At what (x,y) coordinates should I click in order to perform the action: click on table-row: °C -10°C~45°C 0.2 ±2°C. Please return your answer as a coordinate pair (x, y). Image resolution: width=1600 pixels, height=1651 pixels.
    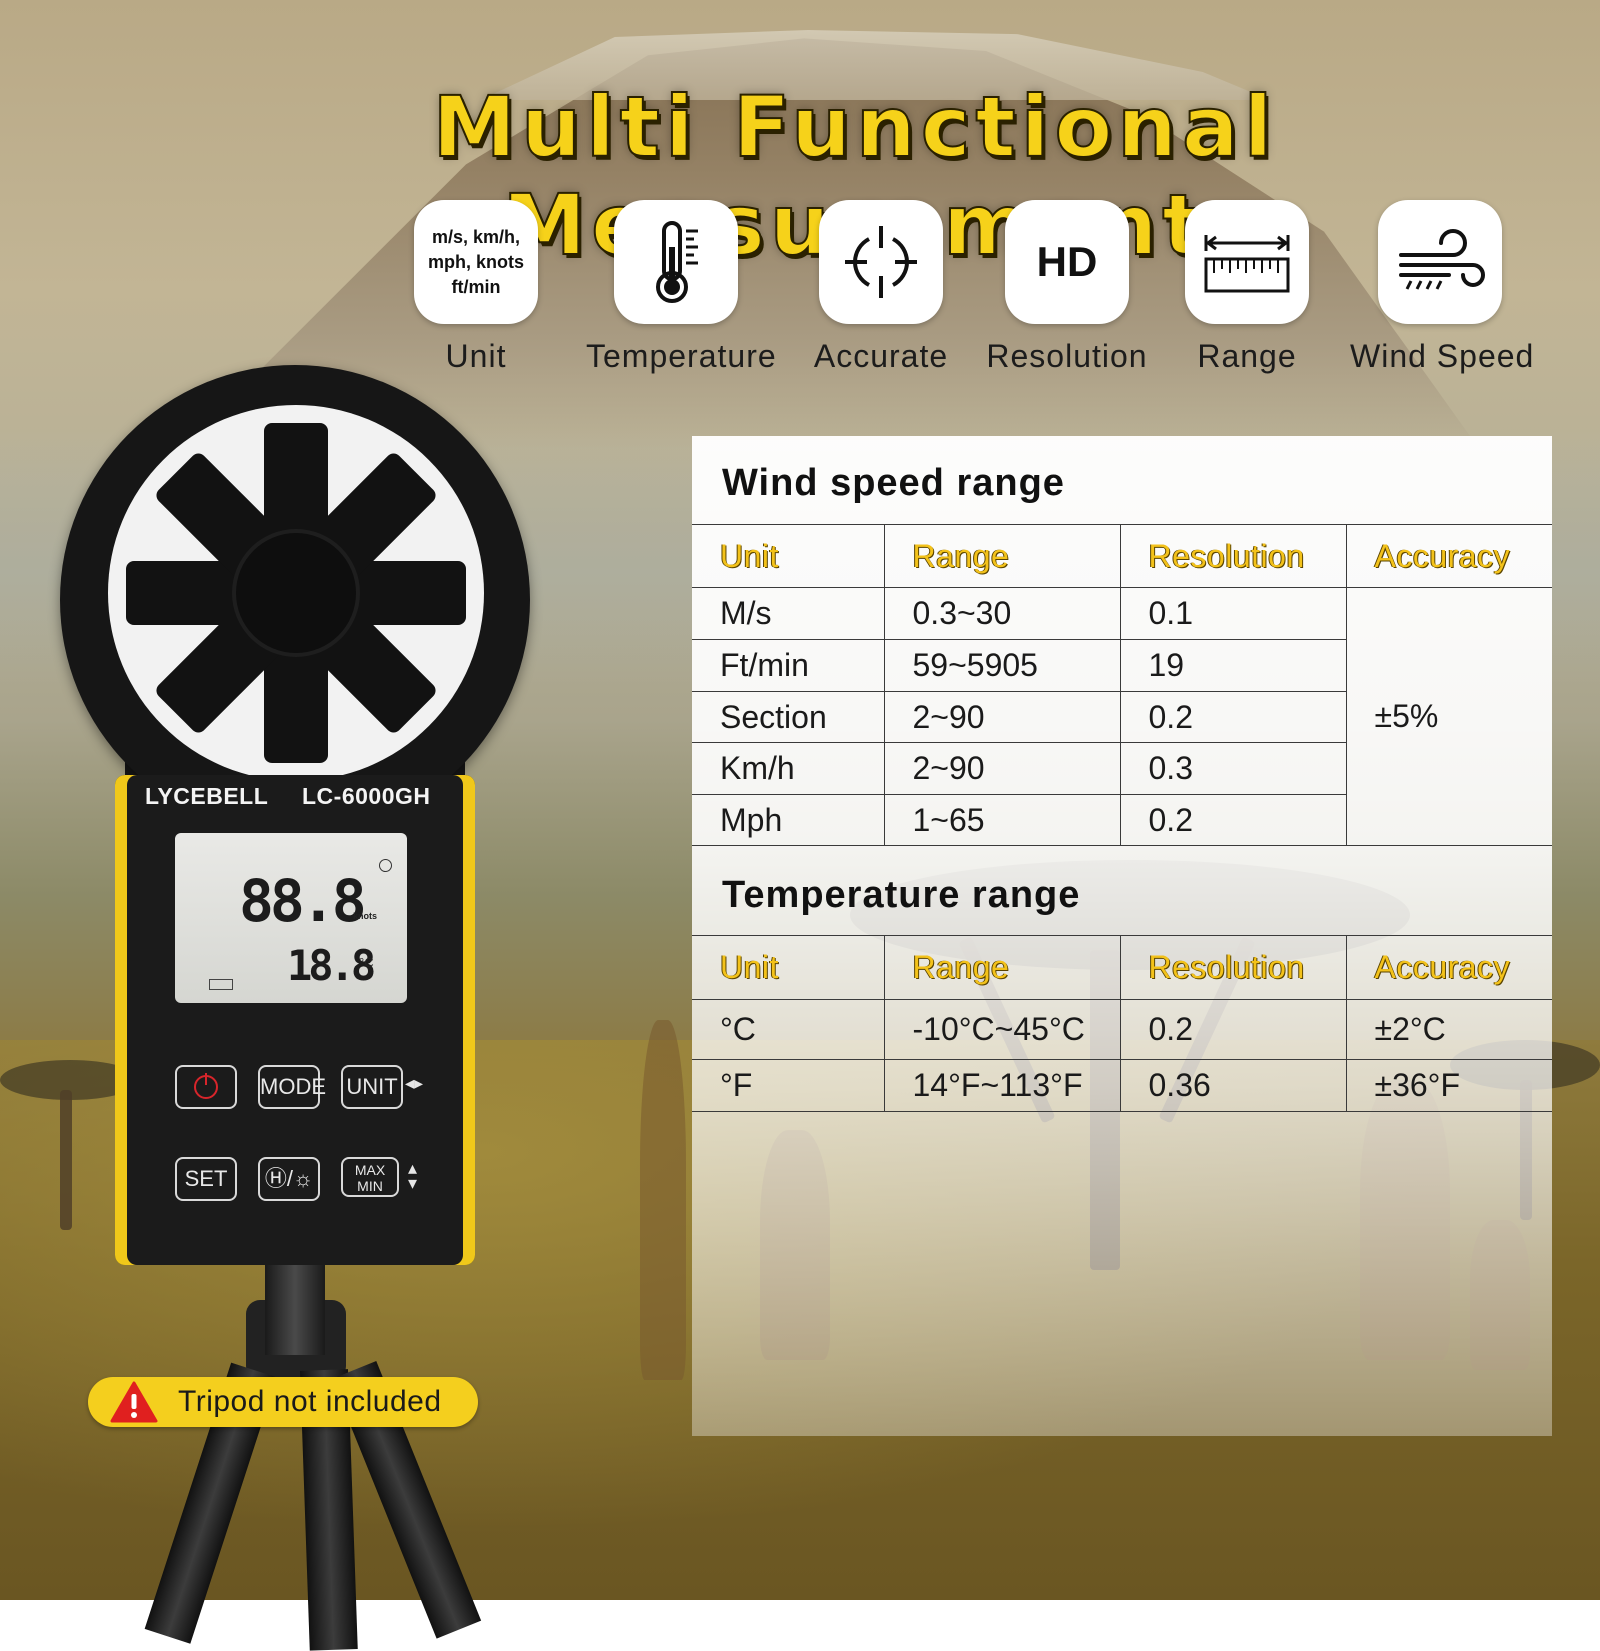
    Looking at the image, I should click on (1122, 1029).